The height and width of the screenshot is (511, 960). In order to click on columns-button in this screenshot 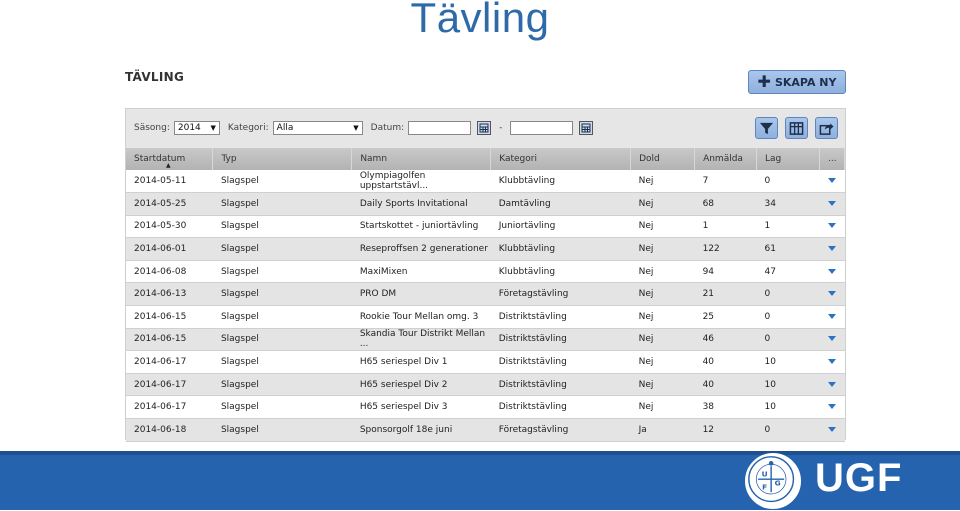, I will do `click(796, 128)`.